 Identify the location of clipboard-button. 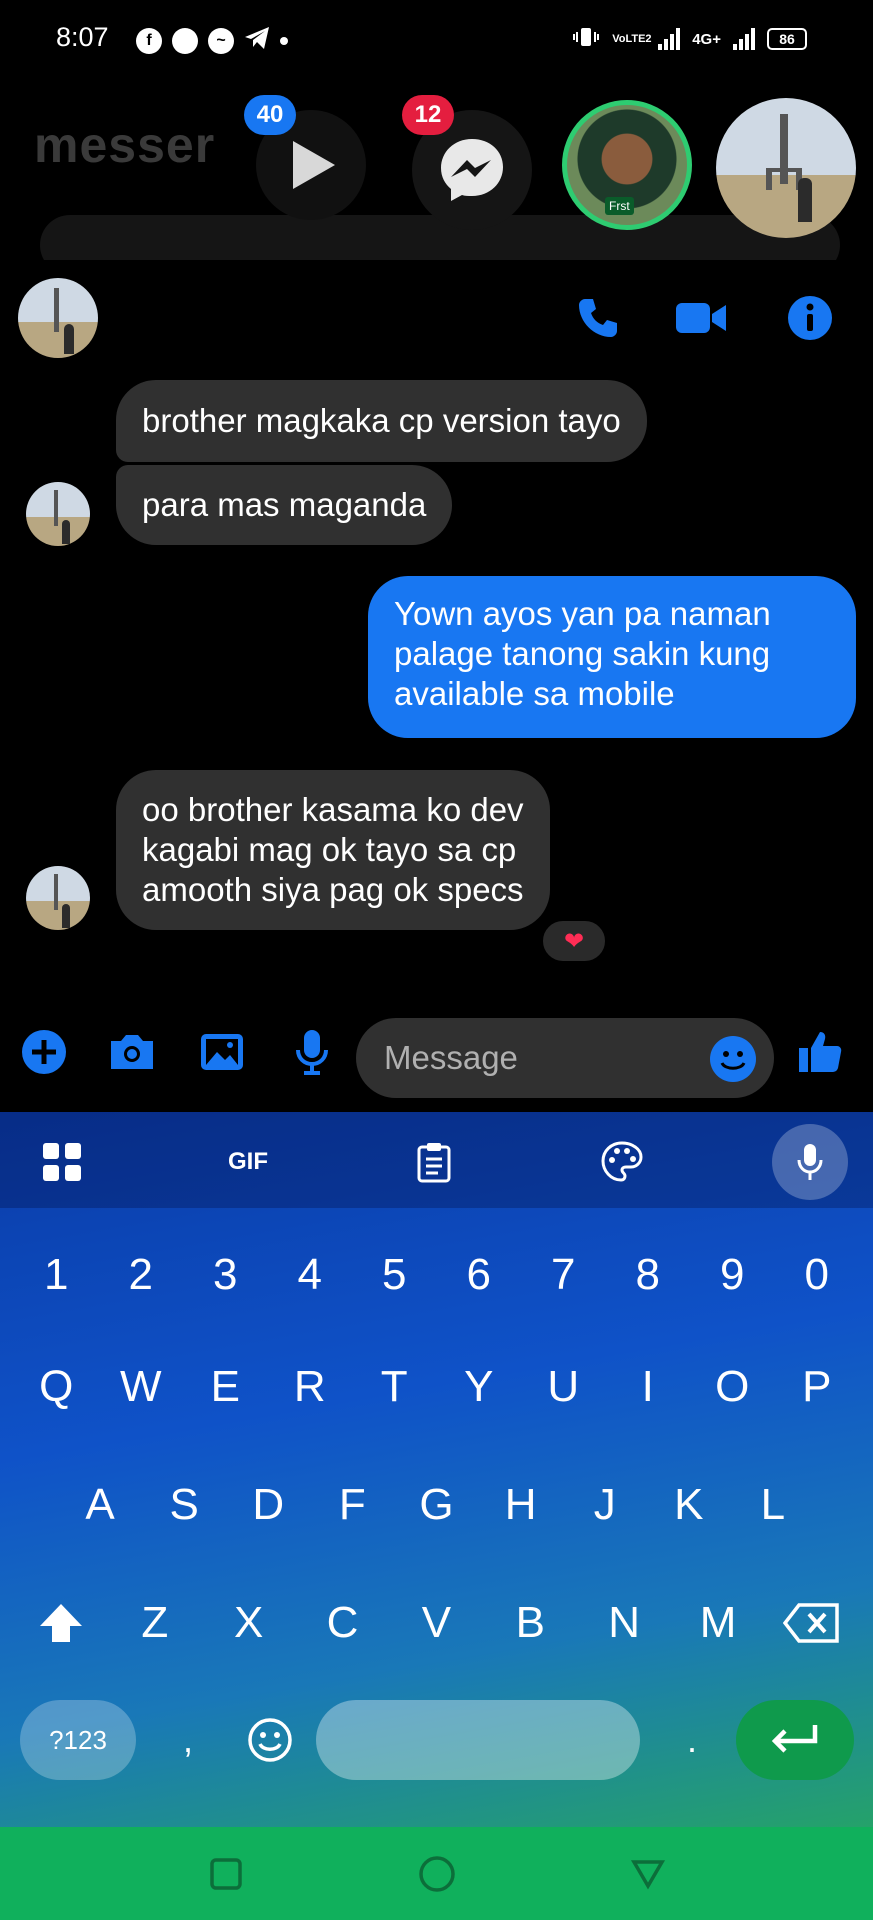
(434, 1162).